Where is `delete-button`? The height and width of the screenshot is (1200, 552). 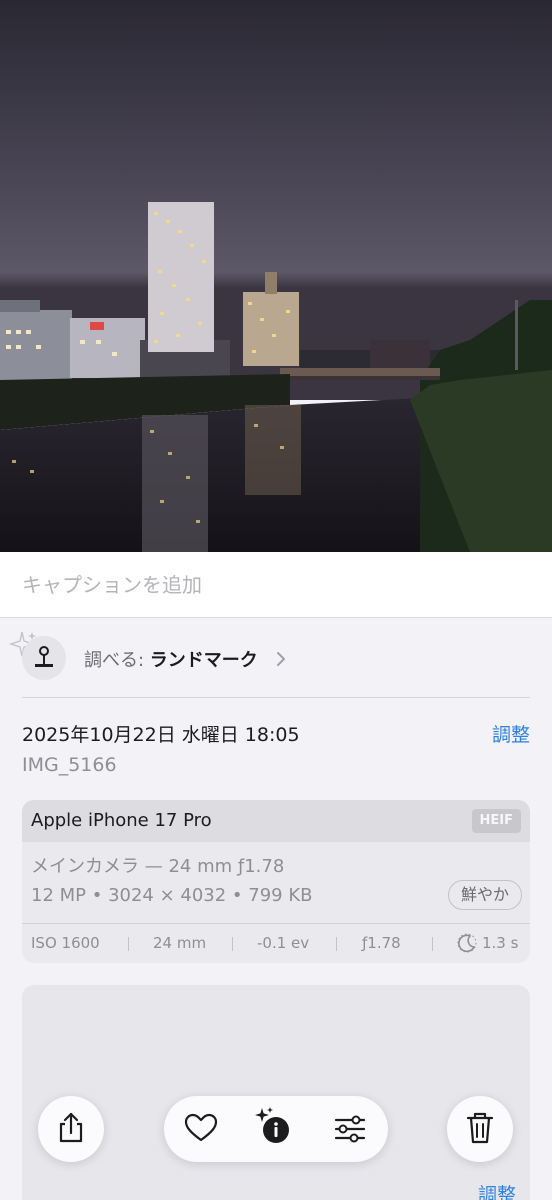 delete-button is located at coordinates (480, 1129).